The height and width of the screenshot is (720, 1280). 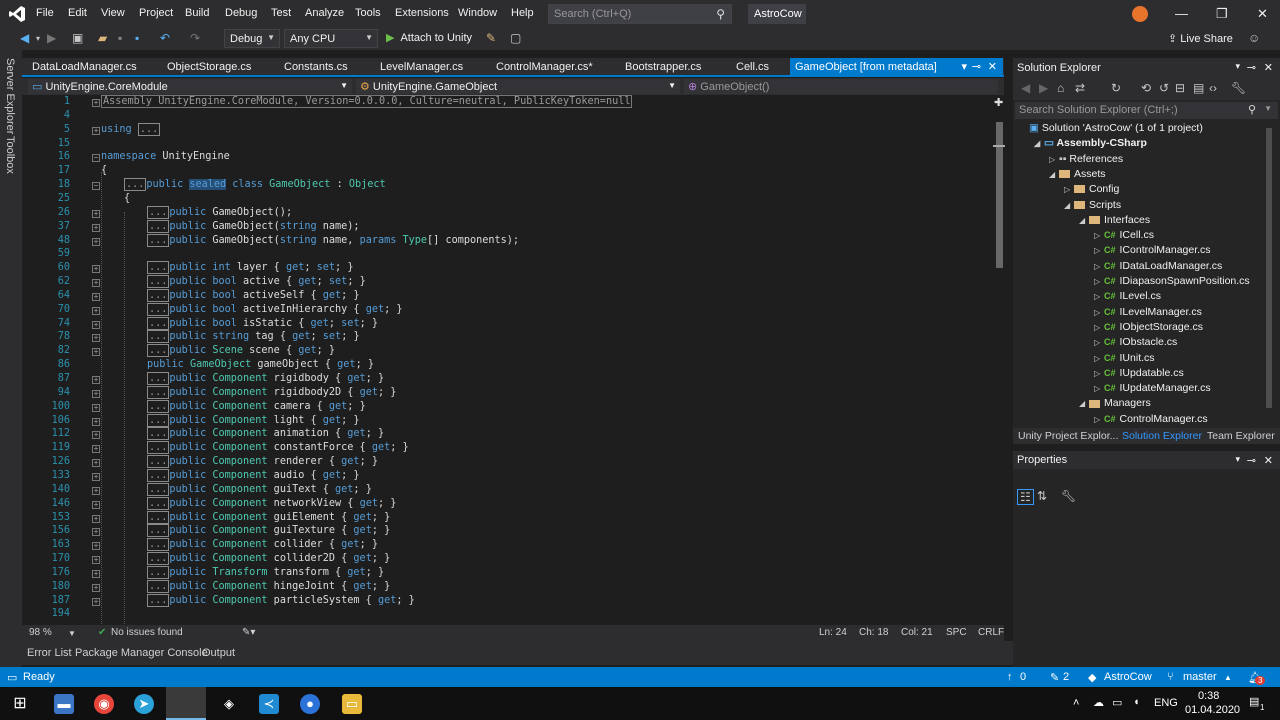 What do you see at coordinates (1151, 419) in the screenshot?
I see `tree-item: ▷ C# ControlManager.cs` at bounding box center [1151, 419].